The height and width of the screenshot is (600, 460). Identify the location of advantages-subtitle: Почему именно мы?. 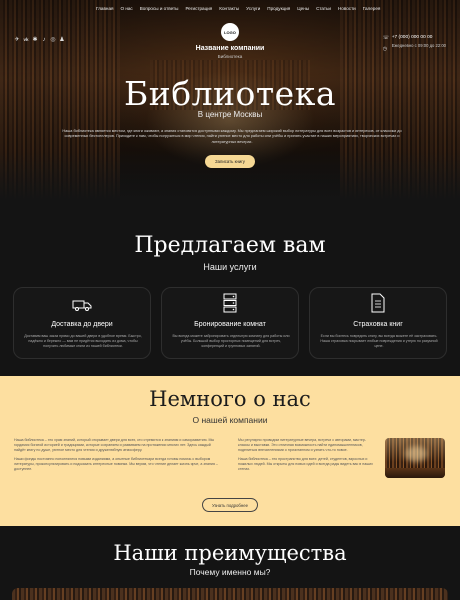
(230, 572).